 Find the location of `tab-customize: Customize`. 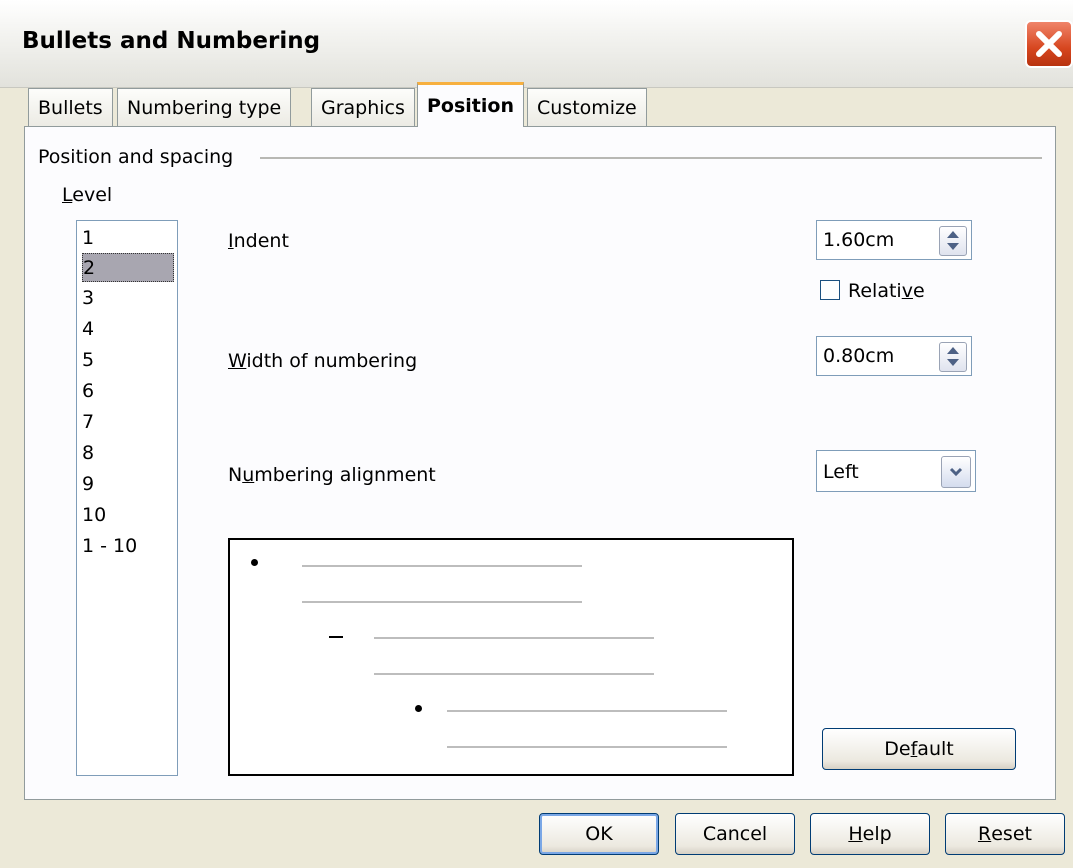

tab-customize: Customize is located at coordinates (587, 107).